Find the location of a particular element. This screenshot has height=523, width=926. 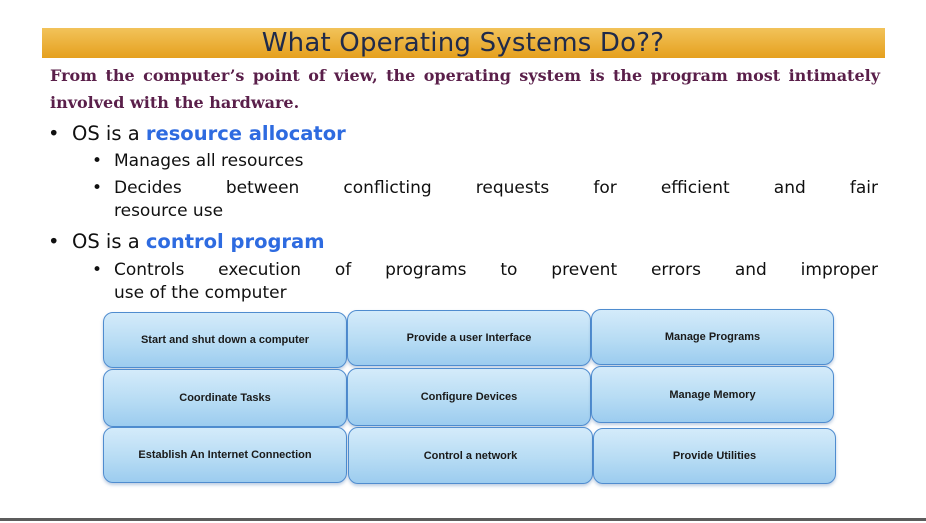

bullet-control-program: • OS is a control program is located at coordinates (186, 242).